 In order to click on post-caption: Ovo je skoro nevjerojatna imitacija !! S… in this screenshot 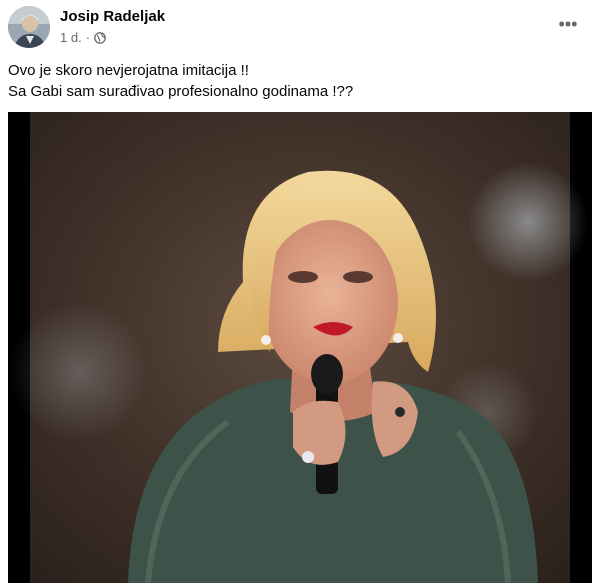, I will do `click(294, 81)`.